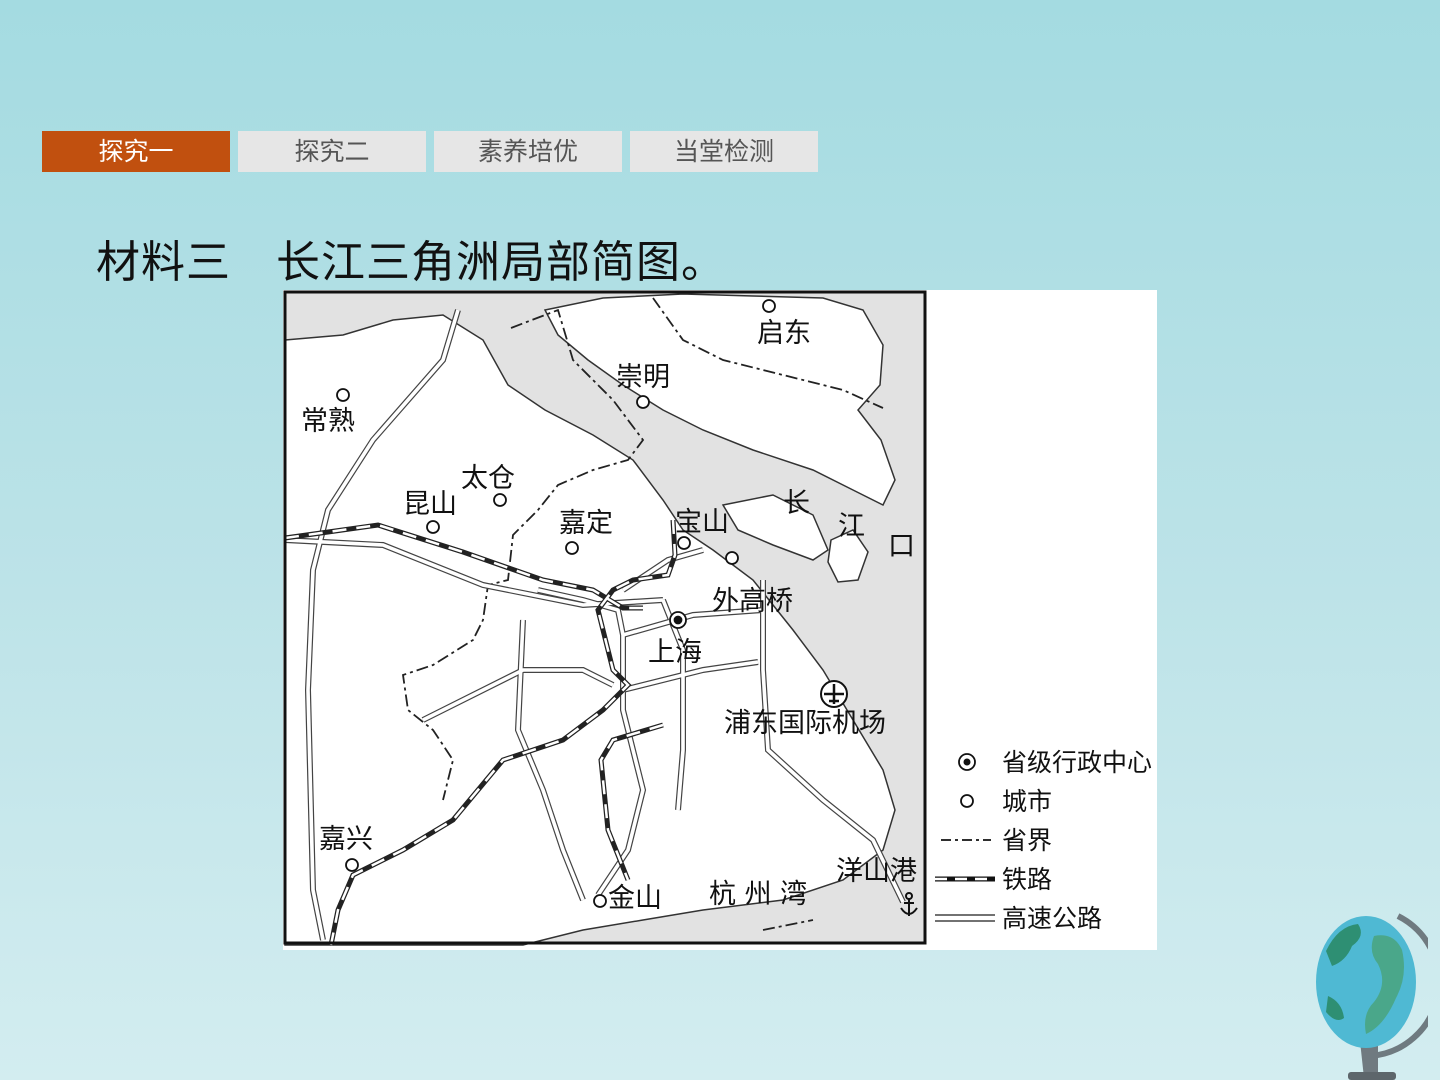 This screenshot has width=1440, height=1080. I want to click on label-river-mouth-3: 口, so click(901, 546).